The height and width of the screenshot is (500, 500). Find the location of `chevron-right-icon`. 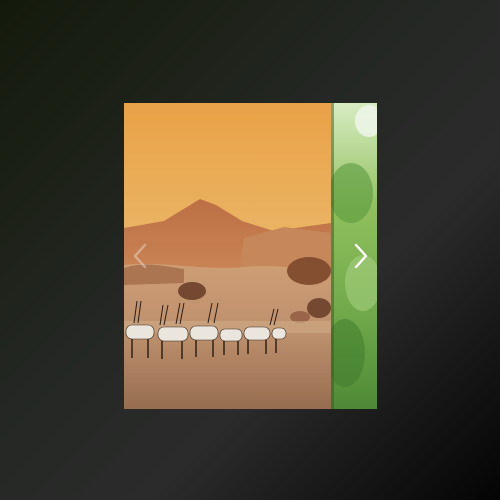

chevron-right-icon is located at coordinates (361, 256).